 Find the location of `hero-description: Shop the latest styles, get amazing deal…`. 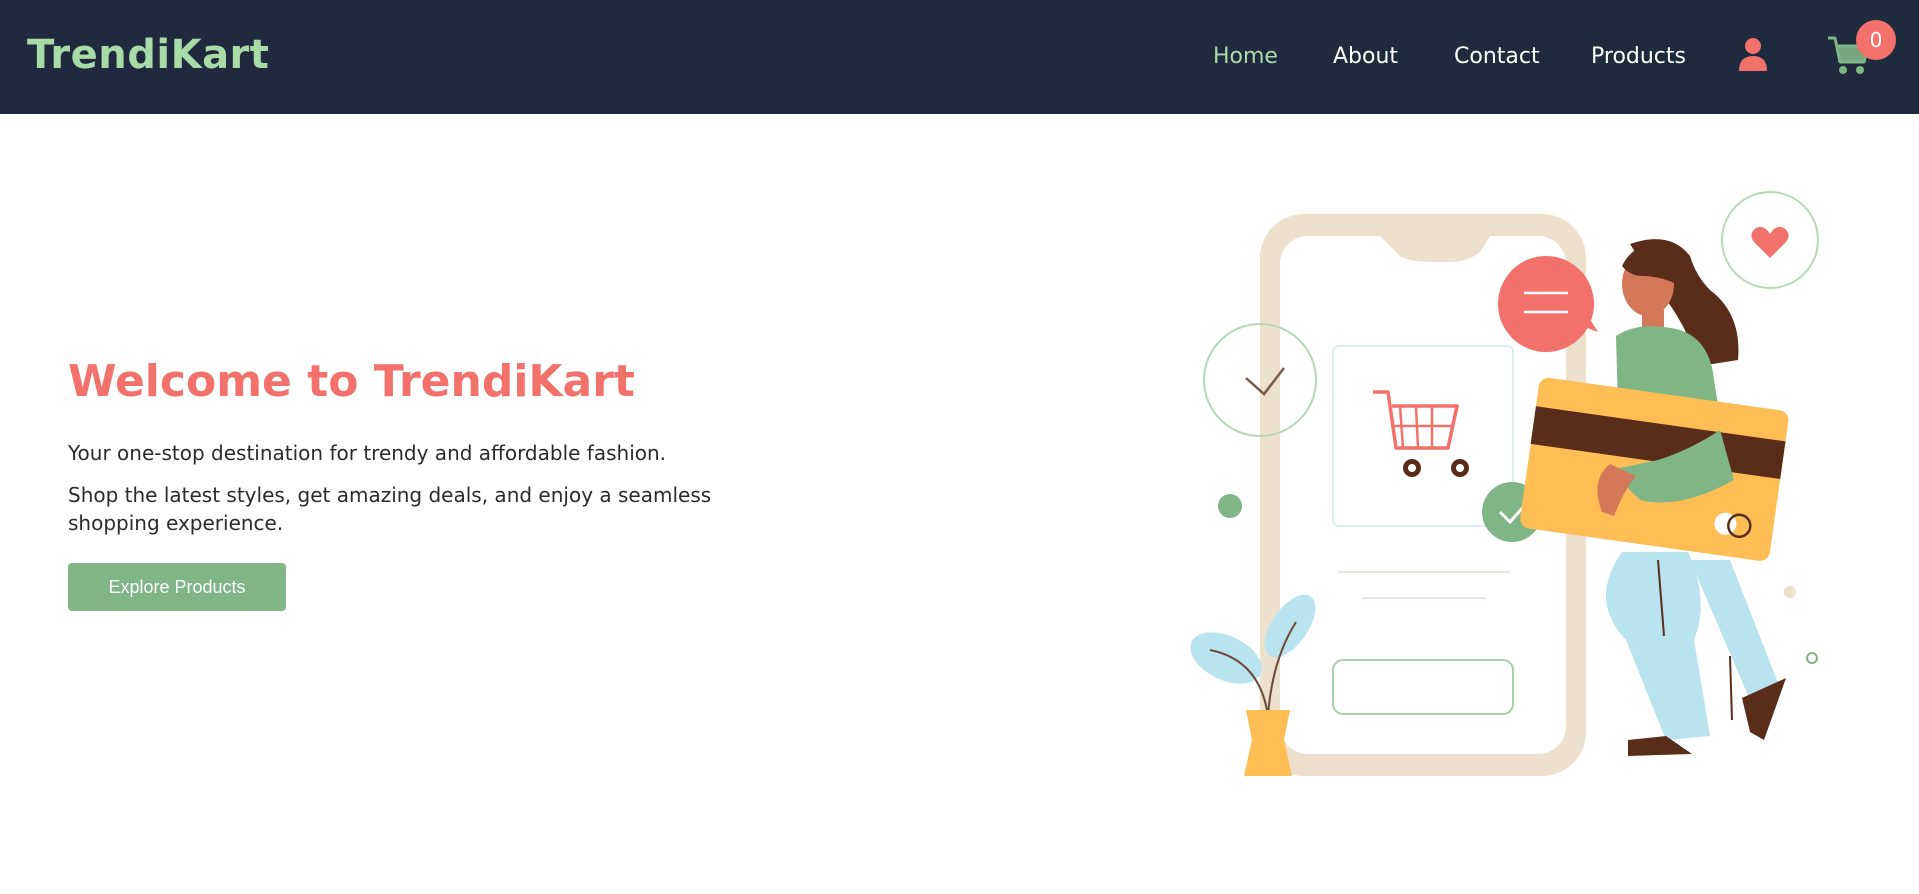

hero-description: Shop the latest styles, get amazing deal… is located at coordinates (390, 509).